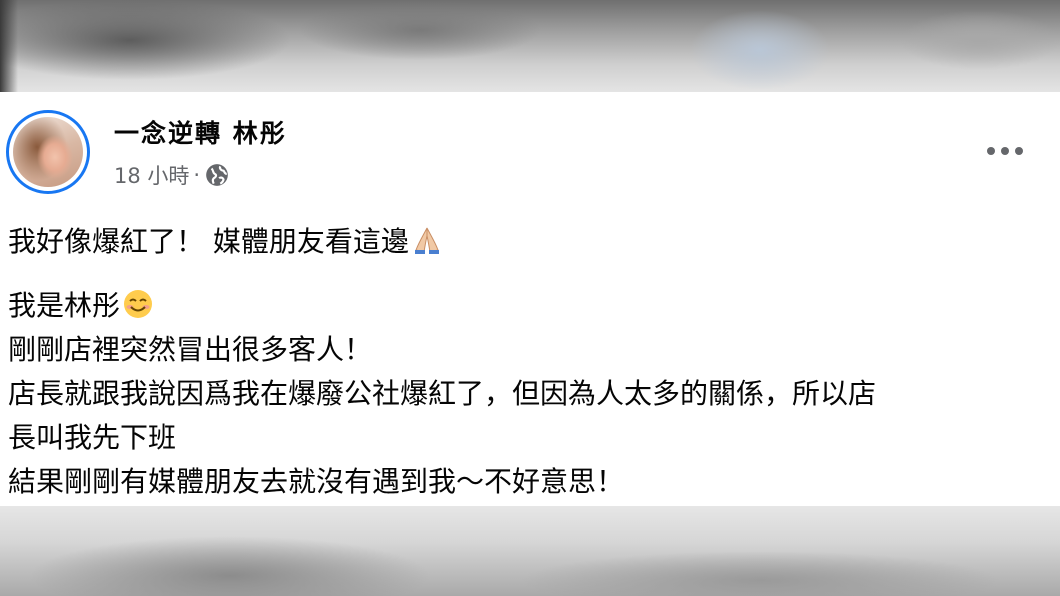  Describe the element at coordinates (208, 241) in the screenshot. I see `post-line-1-text: 我好像爆紅了！ 媒體朋友看這邊` at that location.